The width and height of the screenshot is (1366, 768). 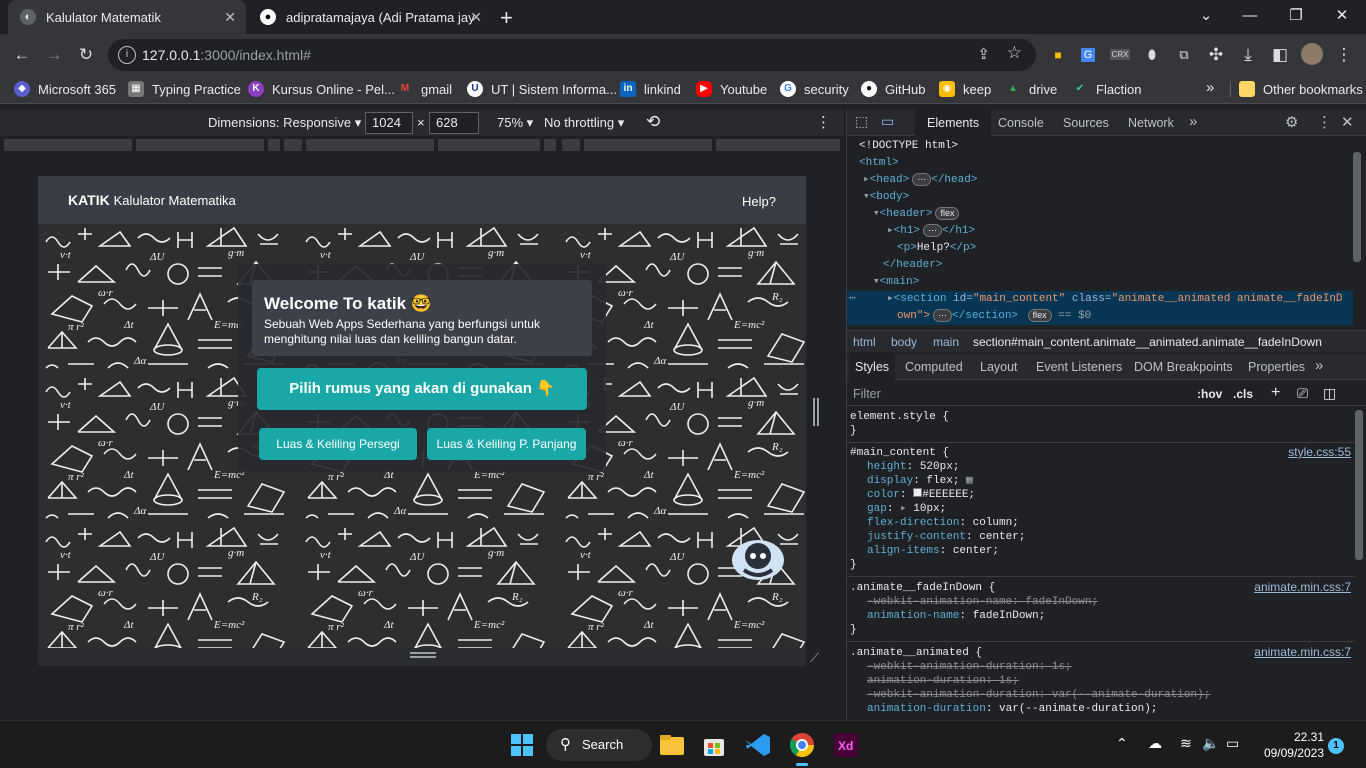 What do you see at coordinates (599, 745) in the screenshot?
I see `taskbar-search: ⚲ Search` at bounding box center [599, 745].